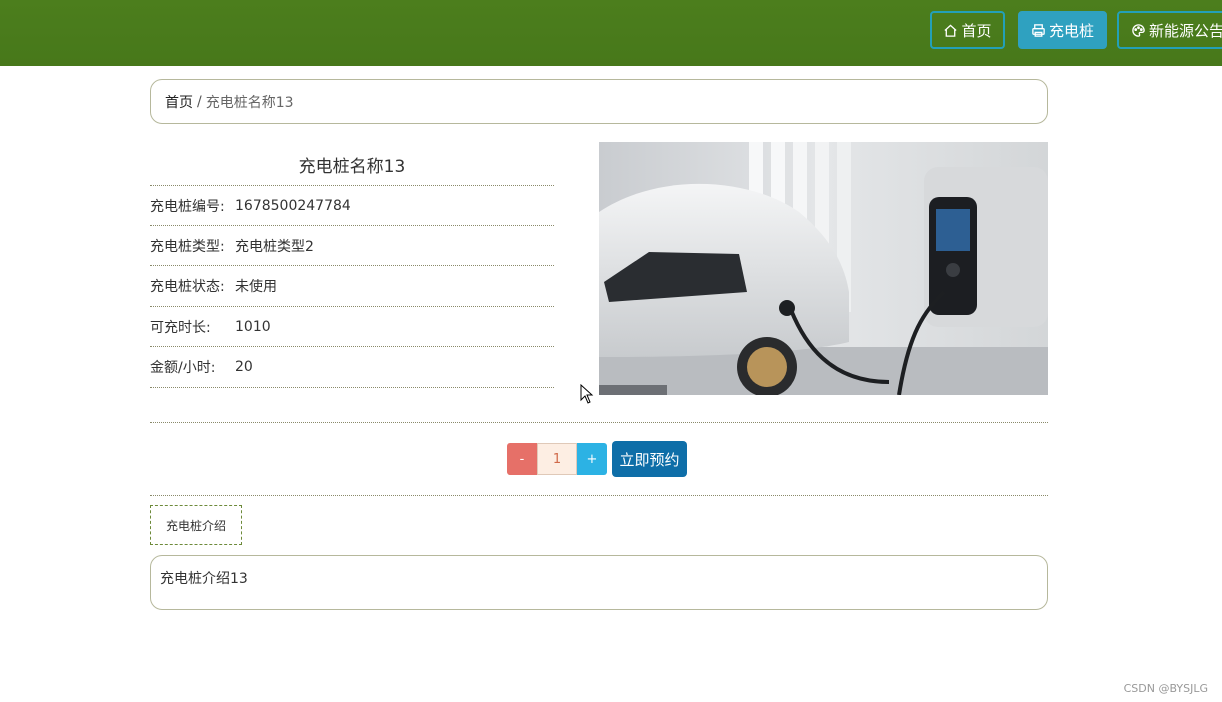 The height and width of the screenshot is (702, 1222). Describe the element at coordinates (557, 459) in the screenshot. I see `quantity-input` at that location.